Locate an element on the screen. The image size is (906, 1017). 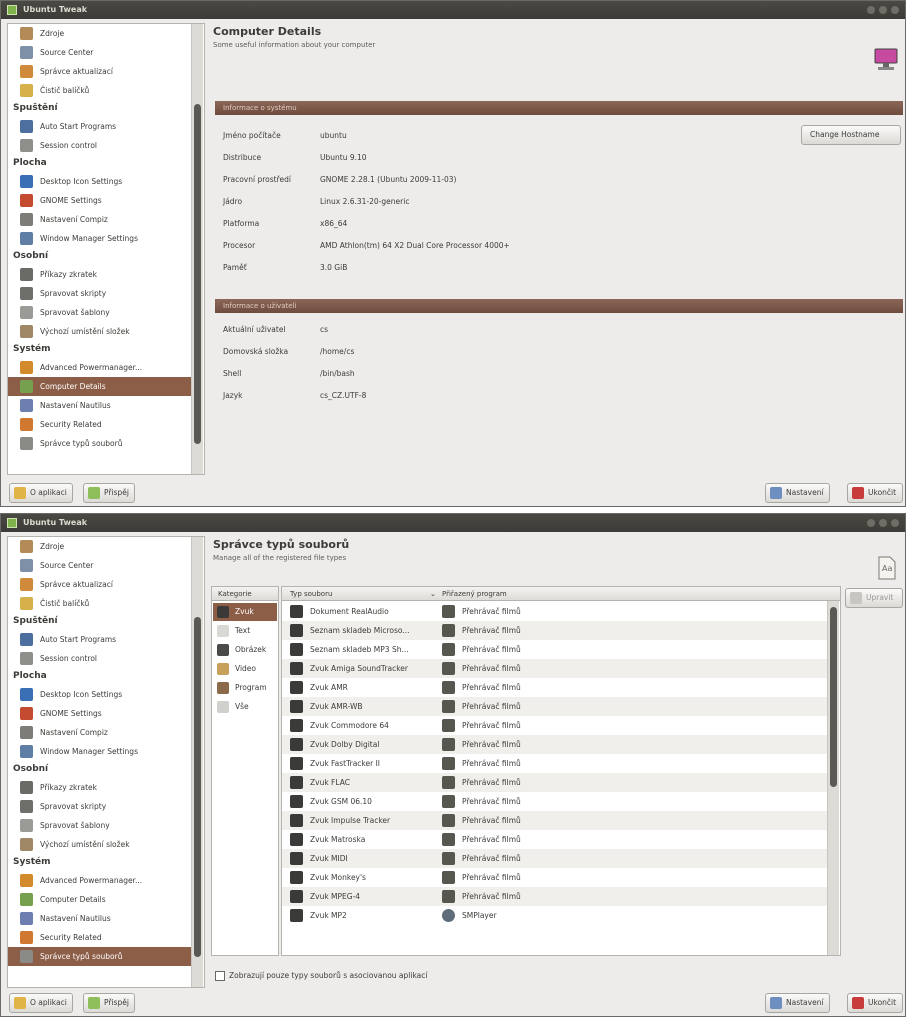
table-scrollbar is located at coordinates (833, 778).